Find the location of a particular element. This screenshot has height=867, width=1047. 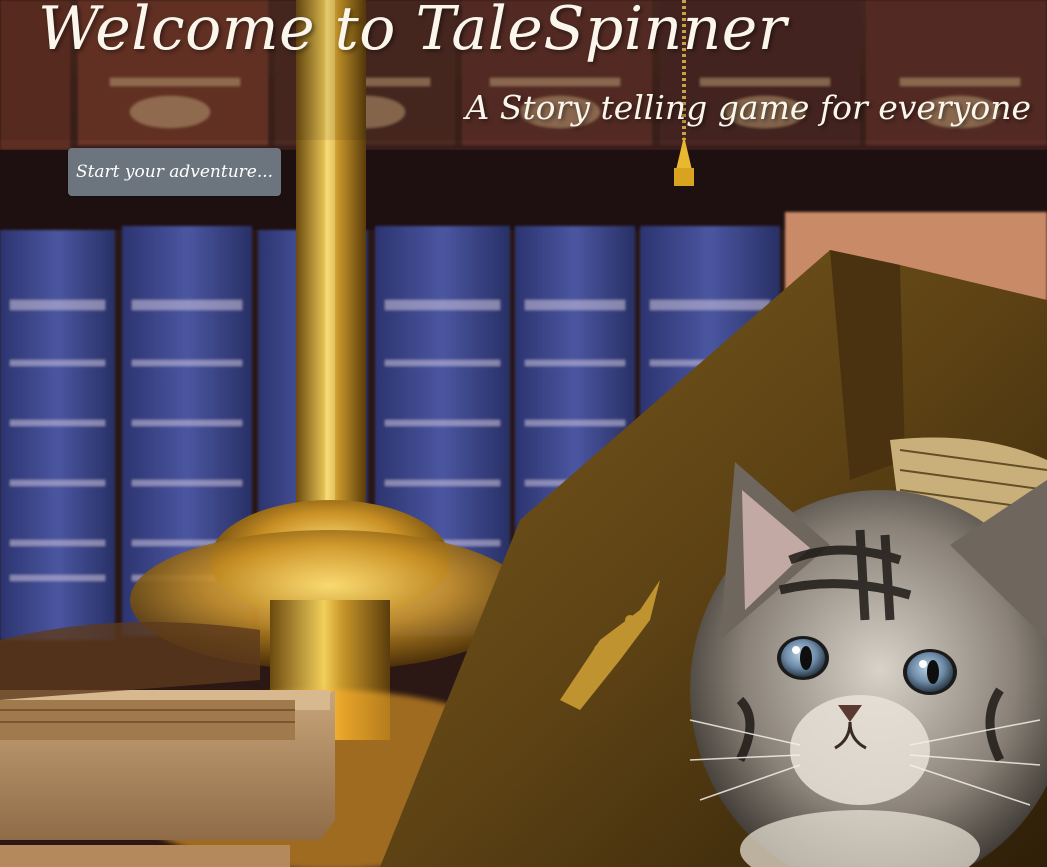

page-subtitle: A Story telling game for everyone is located at coordinates (748, 107).